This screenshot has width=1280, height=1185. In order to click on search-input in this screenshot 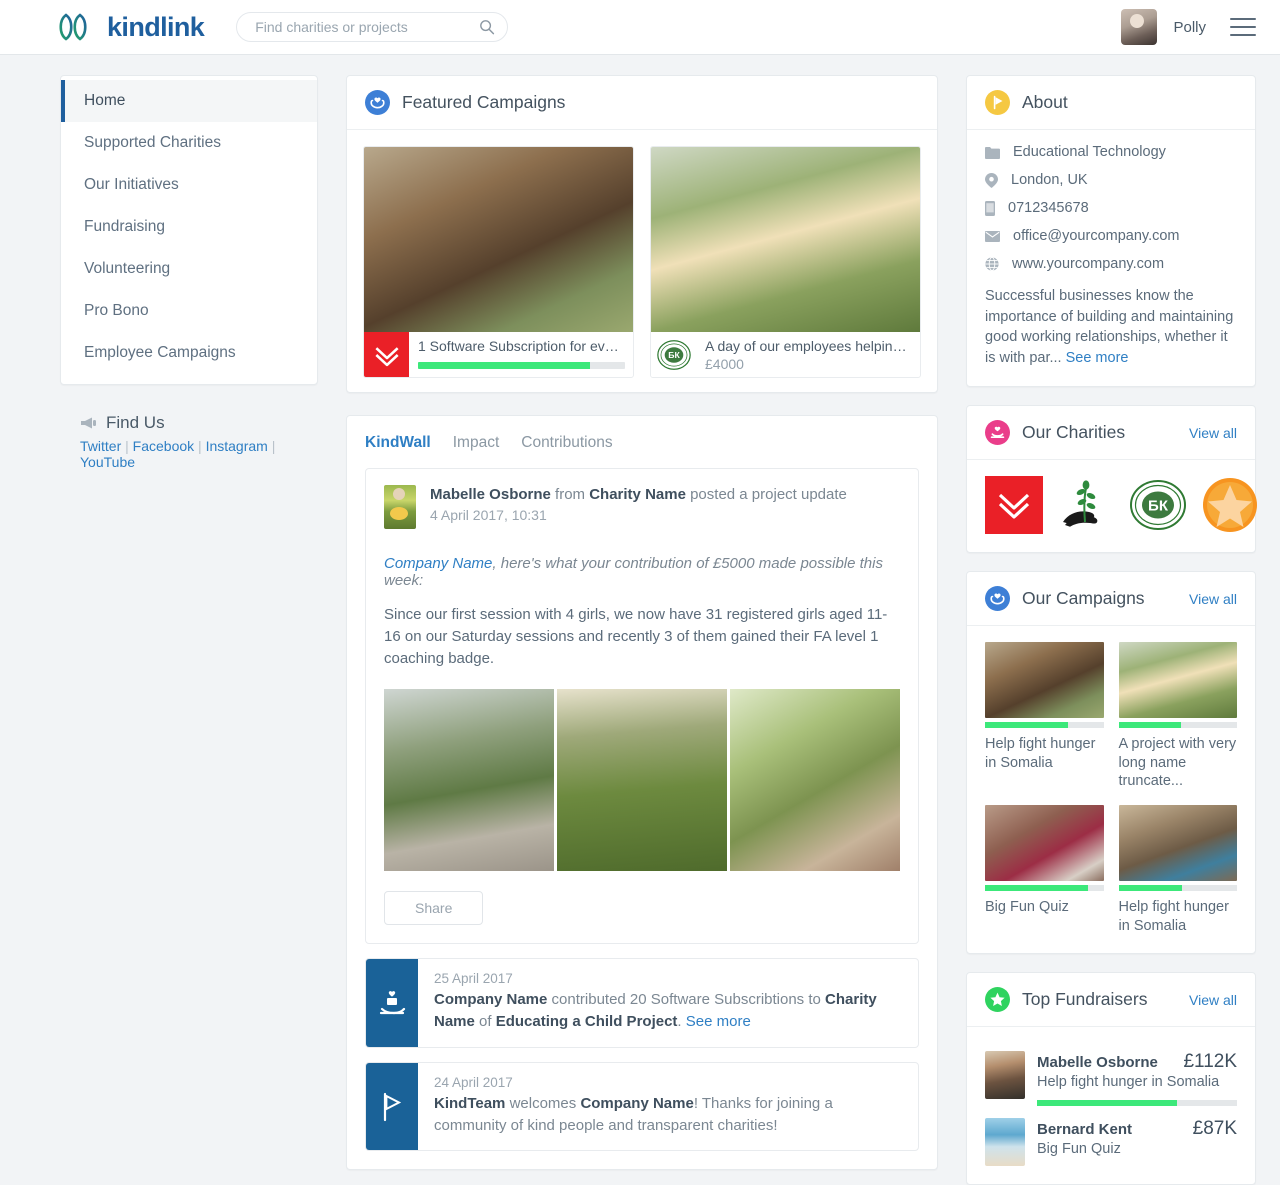, I will do `click(366, 27)`.